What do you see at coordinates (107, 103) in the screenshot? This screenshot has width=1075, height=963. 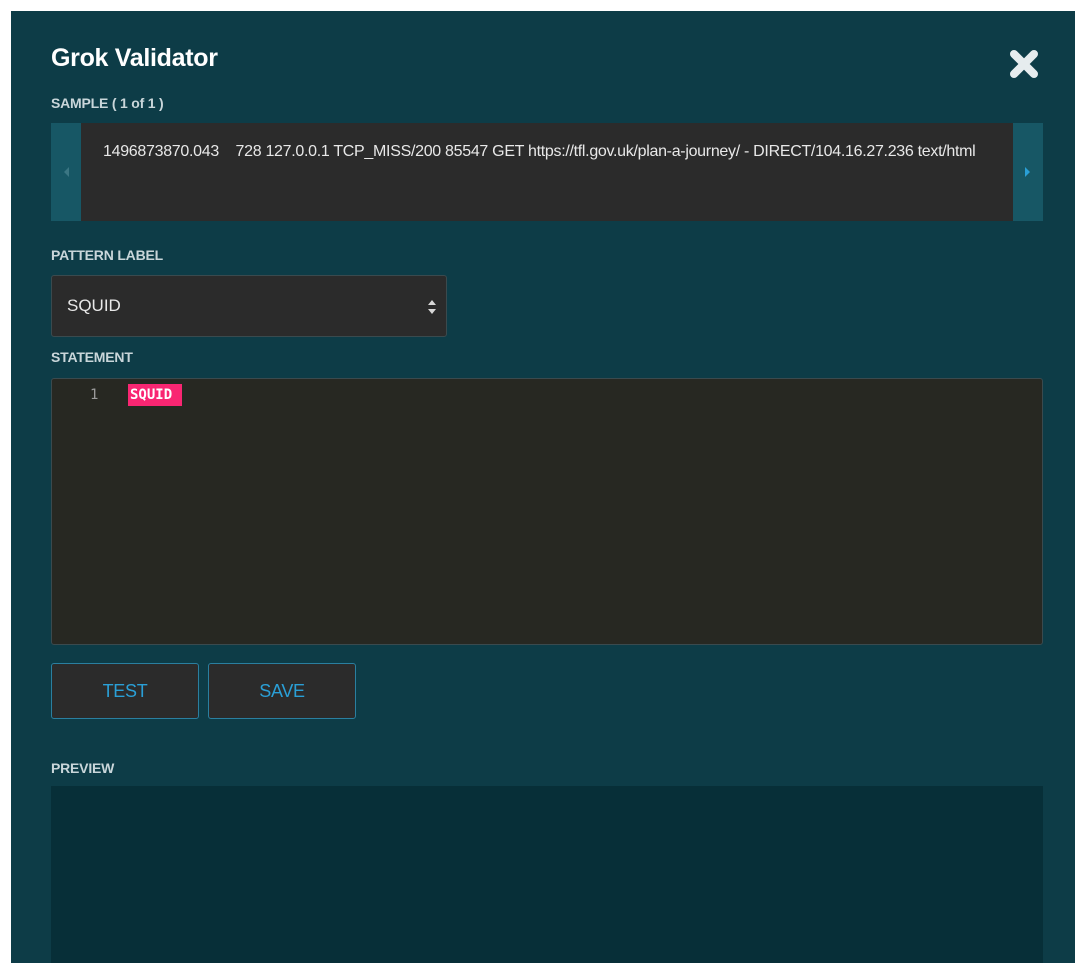 I see `sample-label: SAMPLE ( 1 of 1 )` at bounding box center [107, 103].